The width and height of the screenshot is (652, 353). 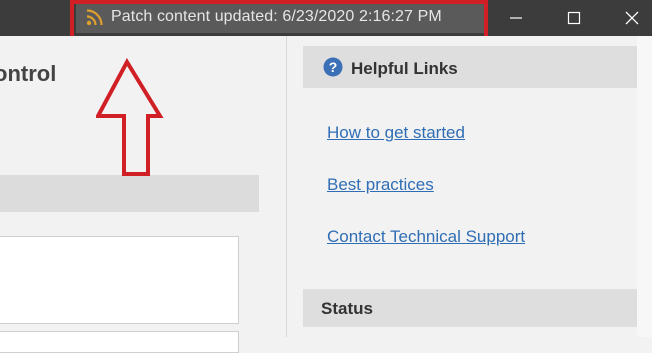 I want to click on content-box-secondary, so click(x=119, y=342).